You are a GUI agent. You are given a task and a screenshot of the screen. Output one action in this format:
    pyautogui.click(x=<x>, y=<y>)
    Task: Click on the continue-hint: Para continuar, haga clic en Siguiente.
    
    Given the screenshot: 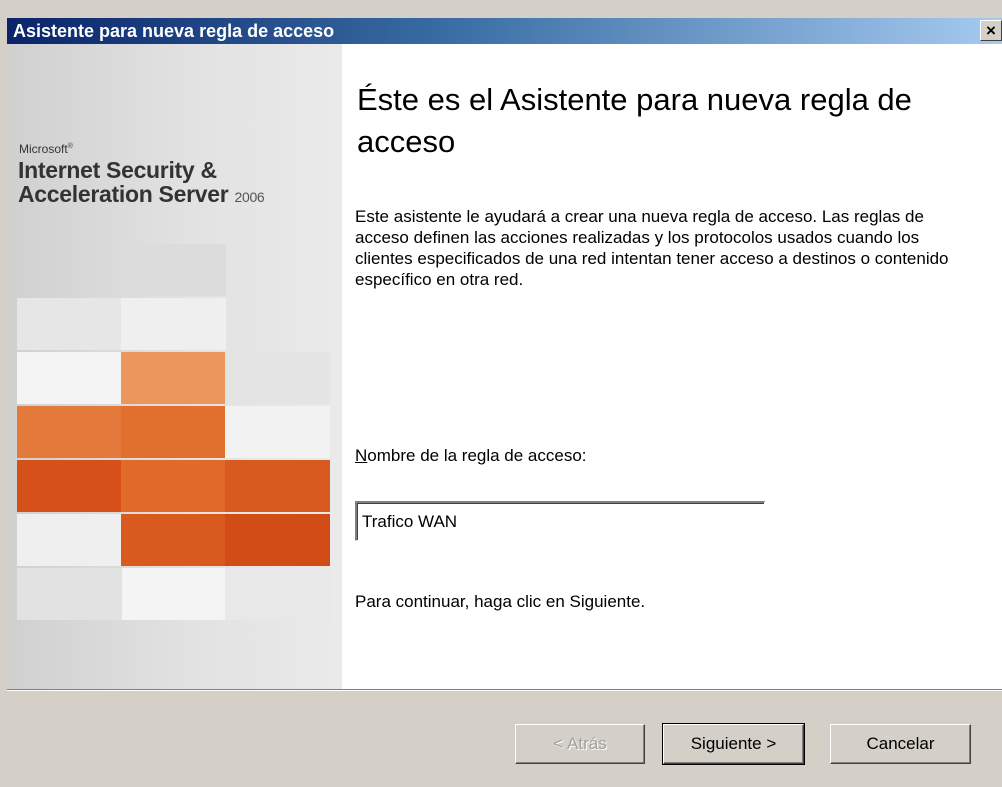 What is the action you would take?
    pyautogui.click(x=500, y=601)
    